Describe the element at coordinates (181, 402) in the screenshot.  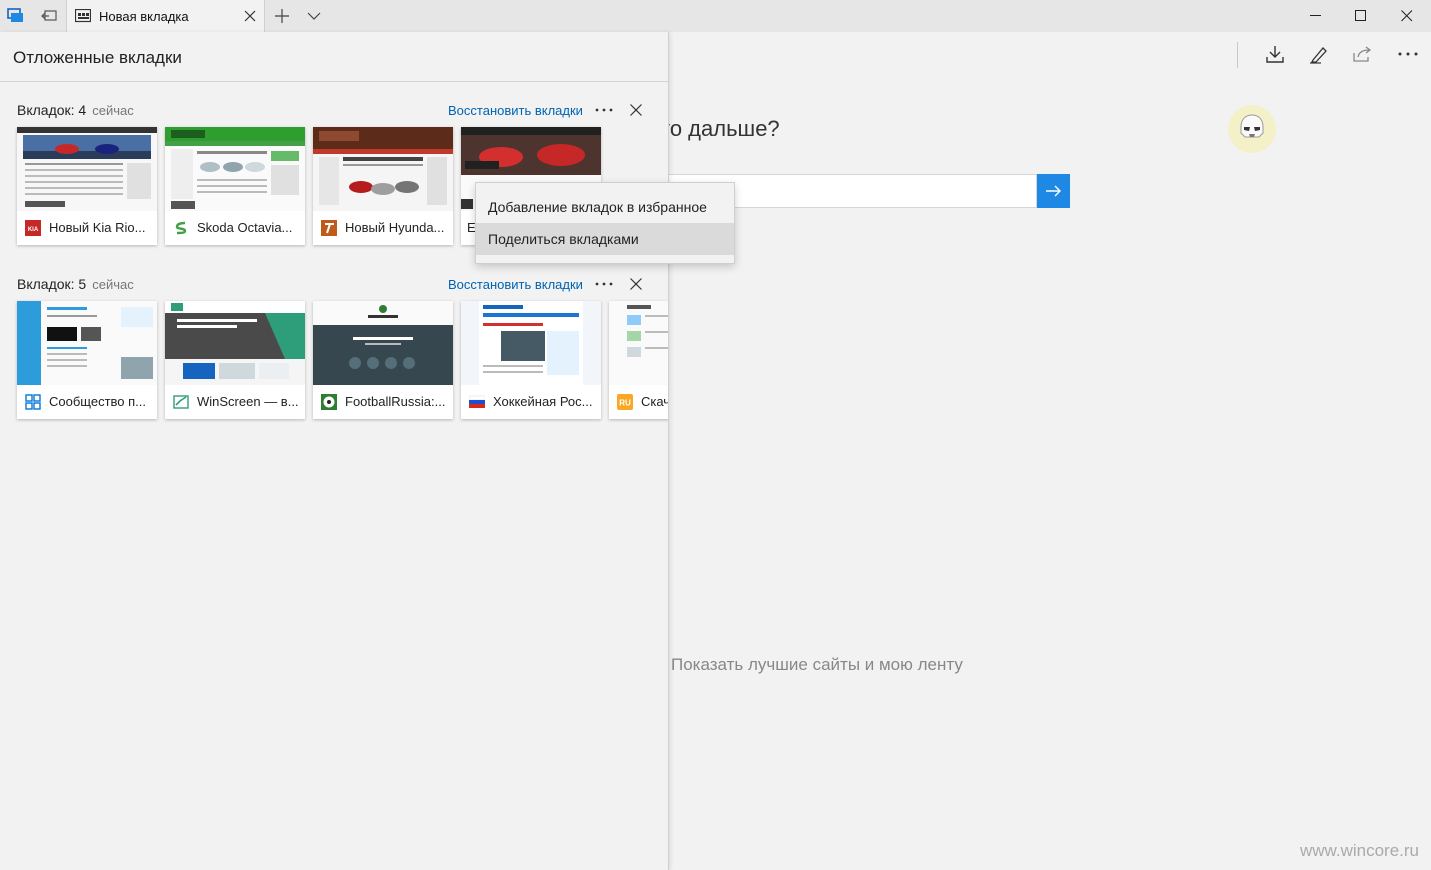
I see `winscreen-icon` at that location.